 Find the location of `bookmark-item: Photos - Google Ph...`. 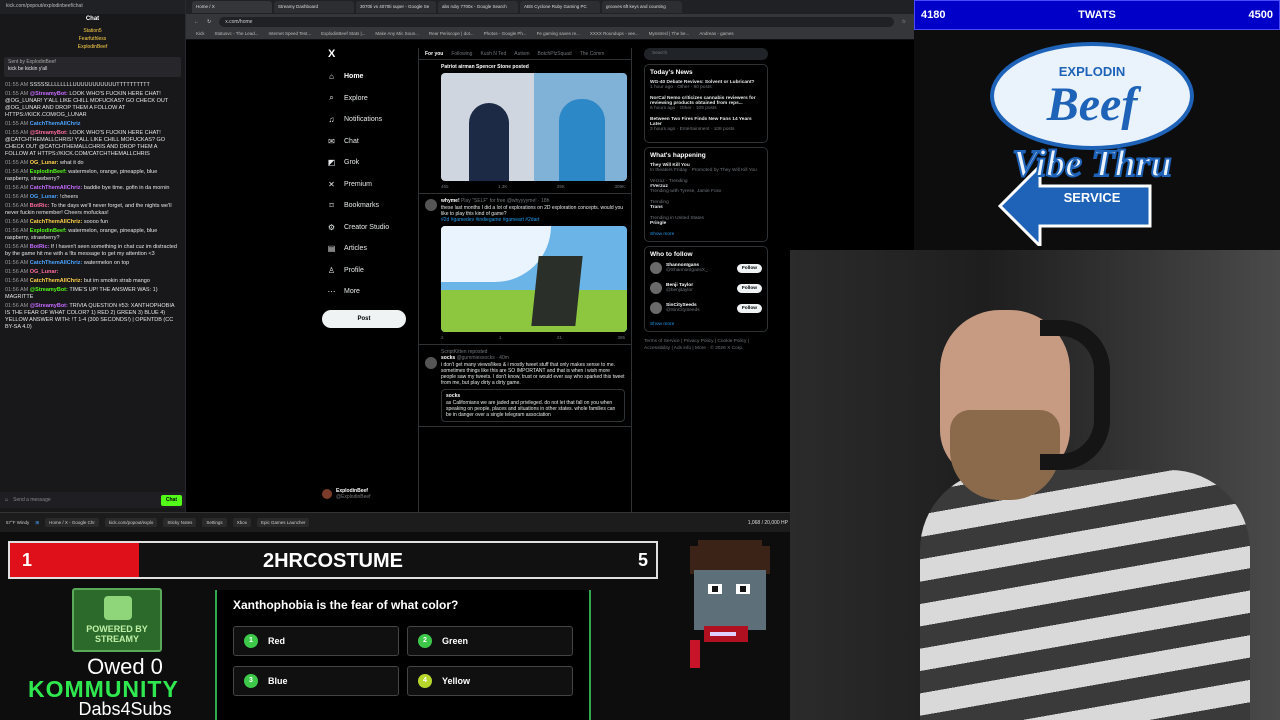

bookmark-item: Photos - Google Ph... is located at coordinates (505, 34).